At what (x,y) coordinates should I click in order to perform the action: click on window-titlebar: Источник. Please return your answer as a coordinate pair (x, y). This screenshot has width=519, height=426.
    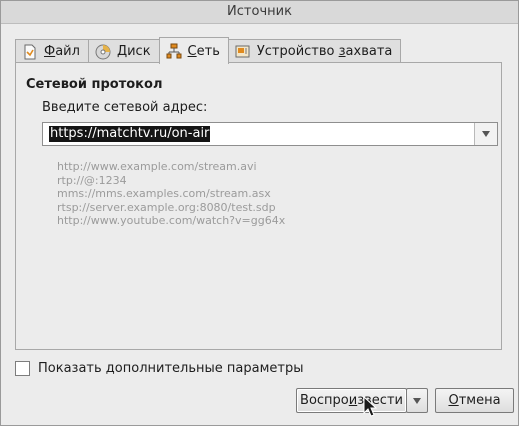
    Looking at the image, I should click on (259, 12).